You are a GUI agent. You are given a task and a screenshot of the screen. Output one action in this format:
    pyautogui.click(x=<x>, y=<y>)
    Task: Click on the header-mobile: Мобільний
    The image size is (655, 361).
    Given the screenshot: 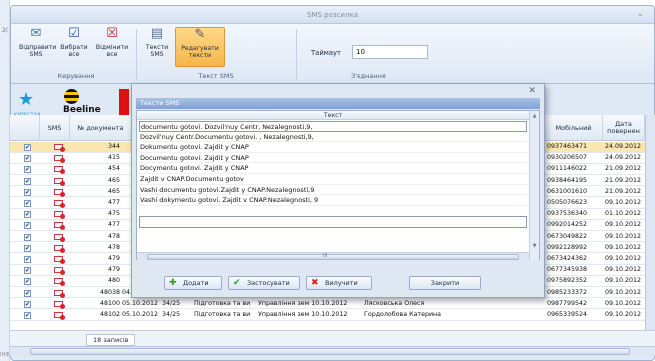 What is the action you would take?
    pyautogui.click(x=574, y=128)
    